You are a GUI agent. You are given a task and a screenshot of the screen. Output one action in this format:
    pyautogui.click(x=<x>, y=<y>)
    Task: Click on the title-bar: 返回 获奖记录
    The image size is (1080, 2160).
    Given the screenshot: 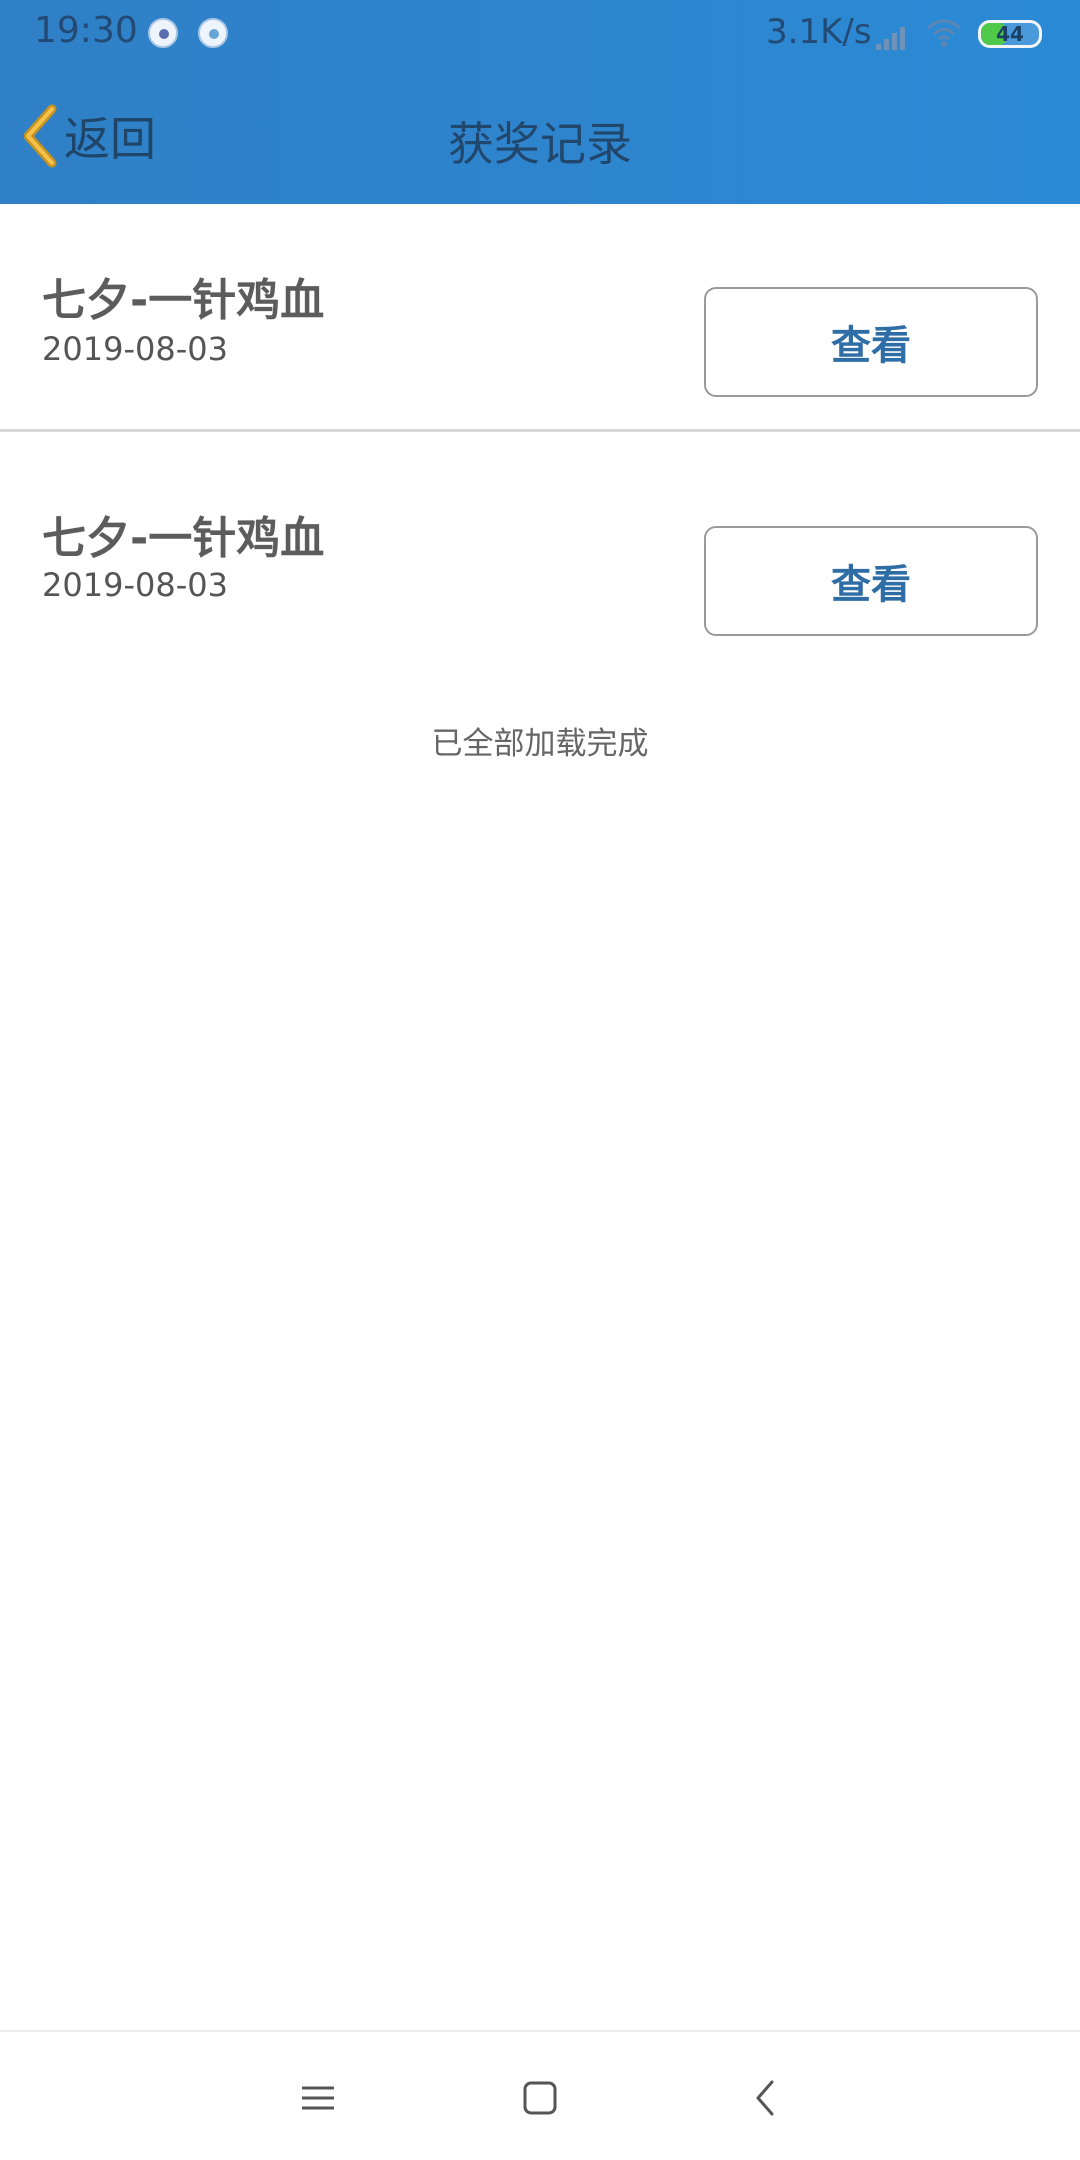 What is the action you would take?
    pyautogui.click(x=540, y=136)
    